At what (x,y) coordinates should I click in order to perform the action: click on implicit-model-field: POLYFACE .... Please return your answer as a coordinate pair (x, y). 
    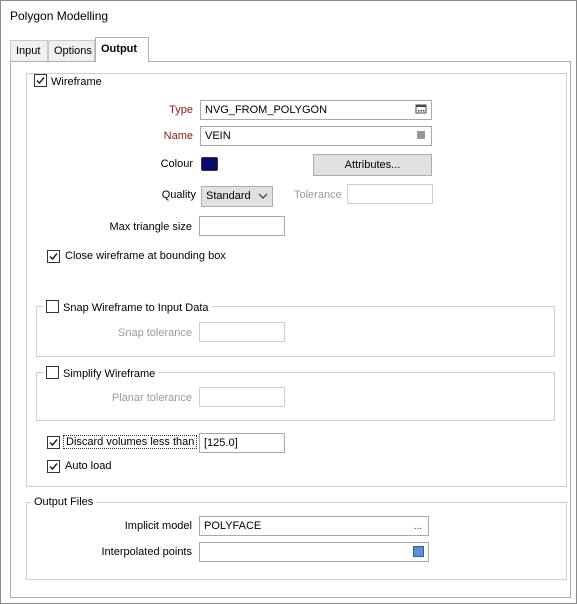
    Looking at the image, I should click on (314, 526).